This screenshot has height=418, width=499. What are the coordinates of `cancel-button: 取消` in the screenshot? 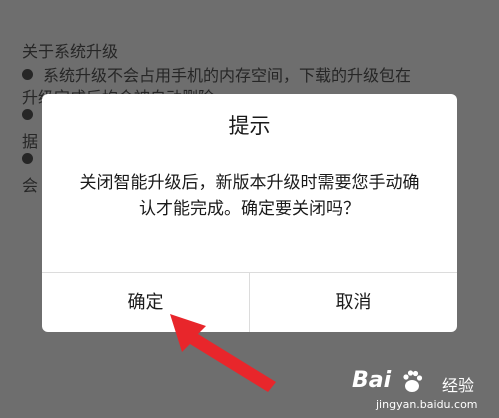 It's located at (353, 302).